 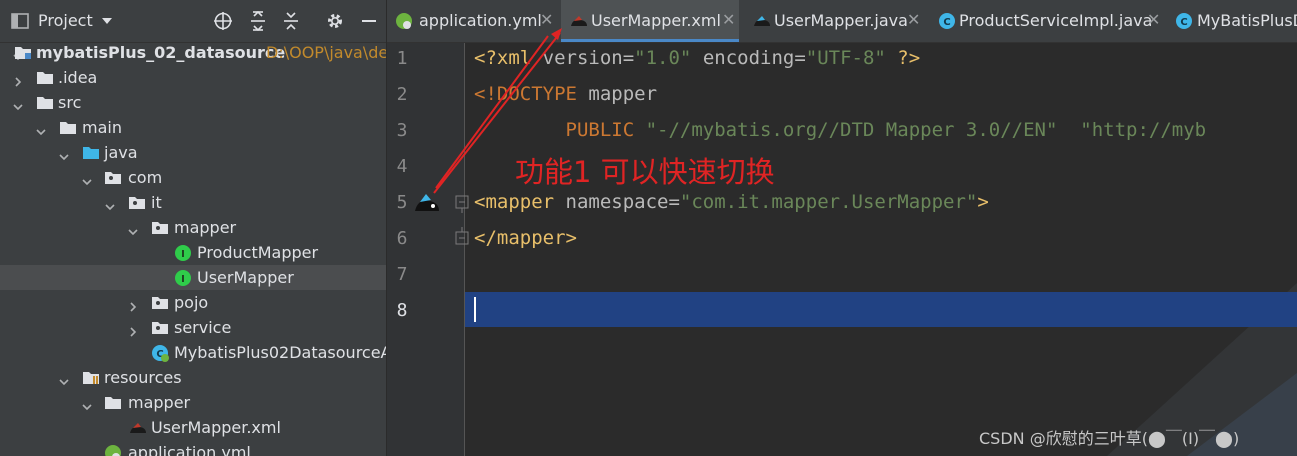 What do you see at coordinates (1132, 130) in the screenshot?
I see `code-token: "http://myb` at bounding box center [1132, 130].